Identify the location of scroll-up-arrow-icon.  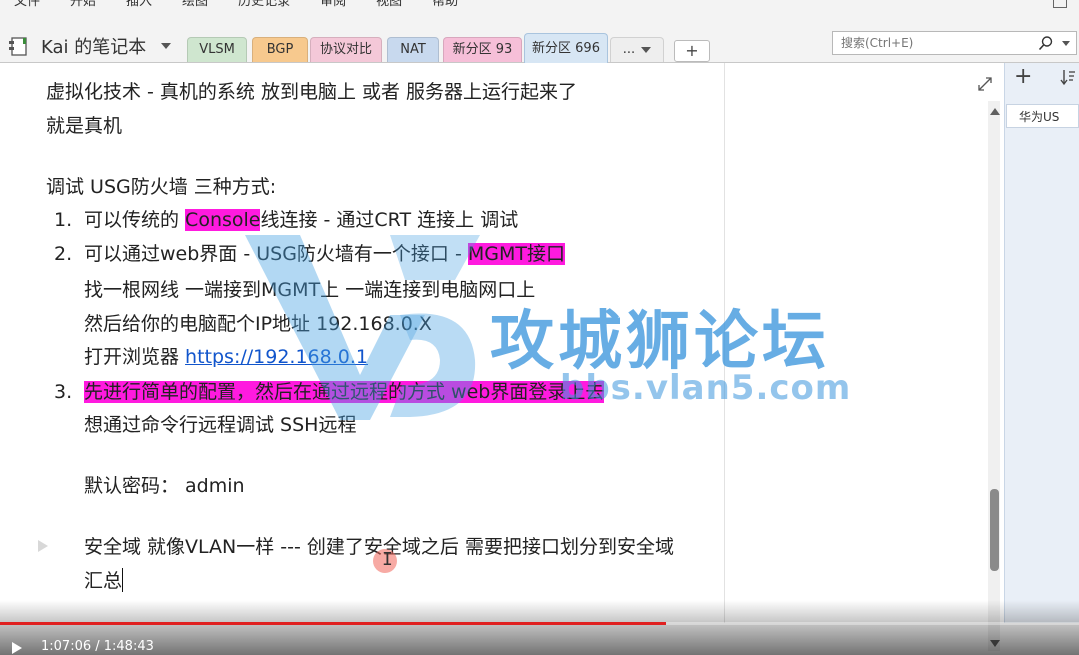
(995, 111).